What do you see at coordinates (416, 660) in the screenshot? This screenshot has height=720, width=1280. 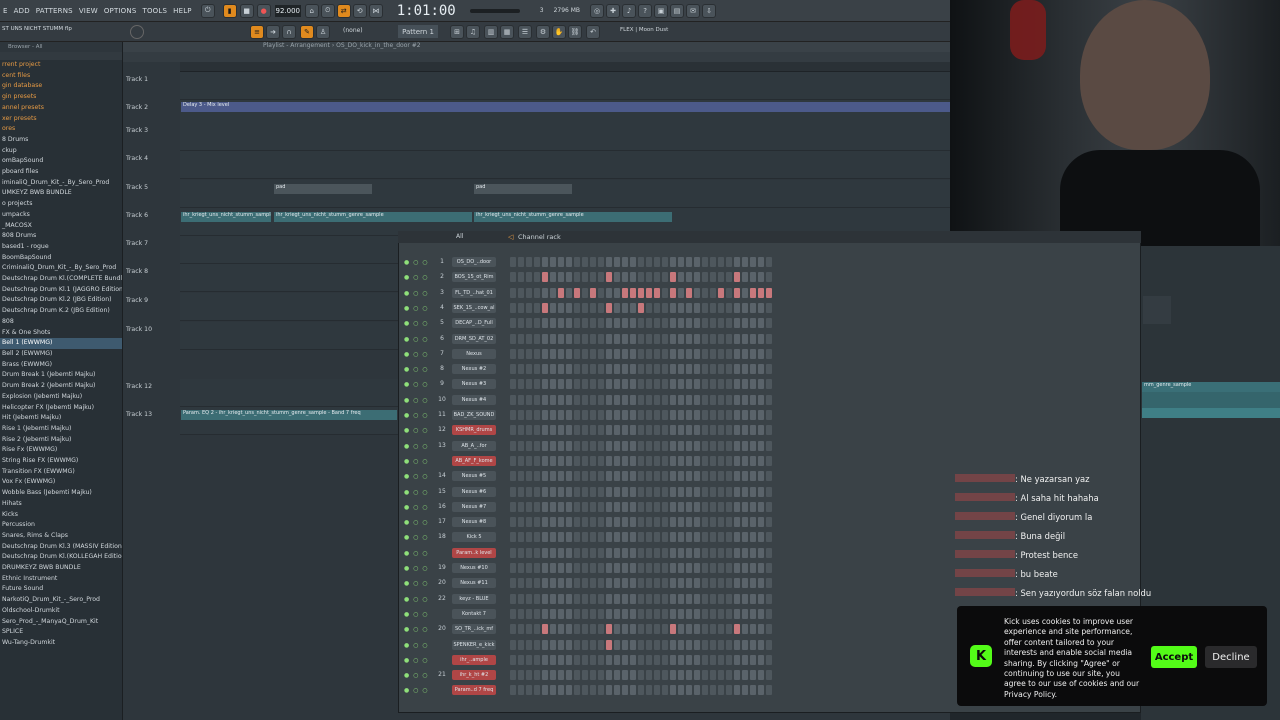 I see `channel-mute-icon: ● ○ ○` at bounding box center [416, 660].